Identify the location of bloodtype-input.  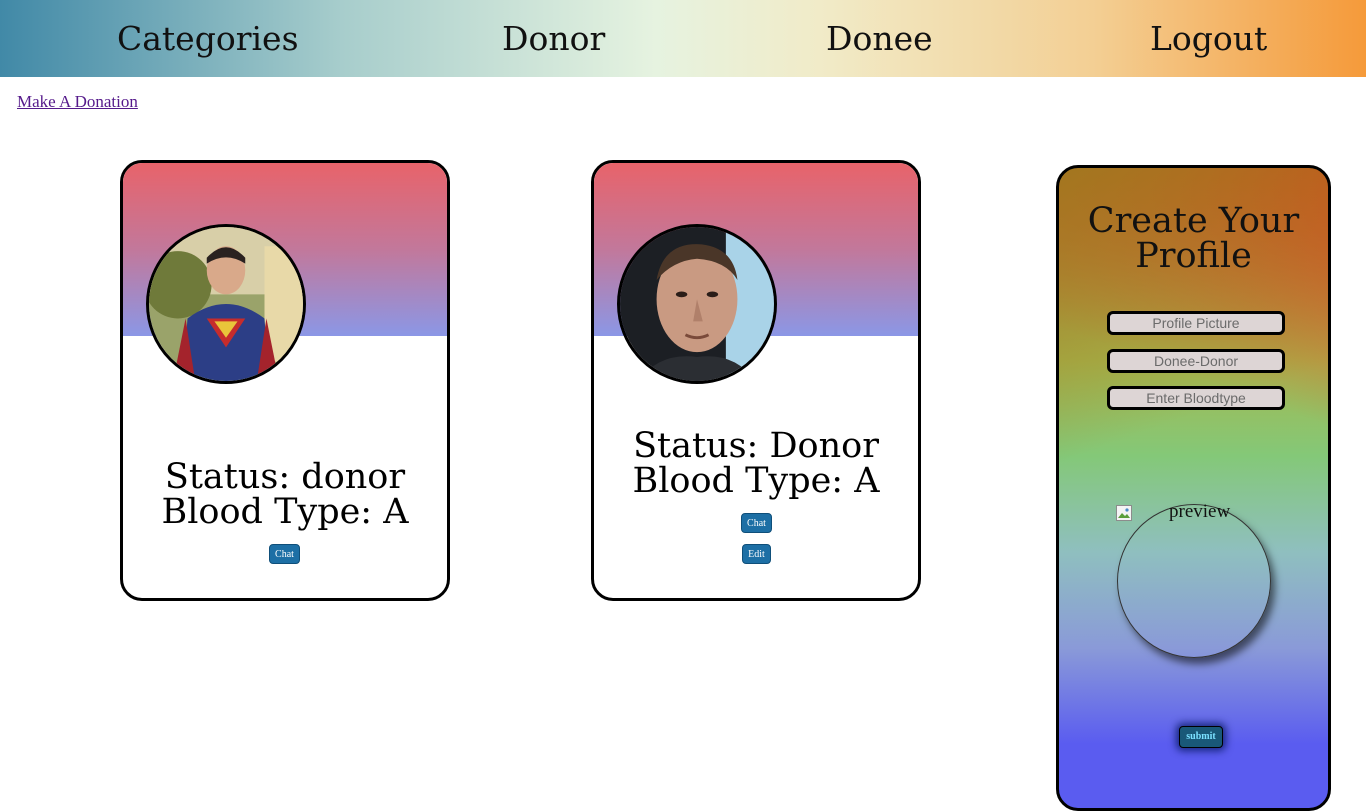
(1196, 398).